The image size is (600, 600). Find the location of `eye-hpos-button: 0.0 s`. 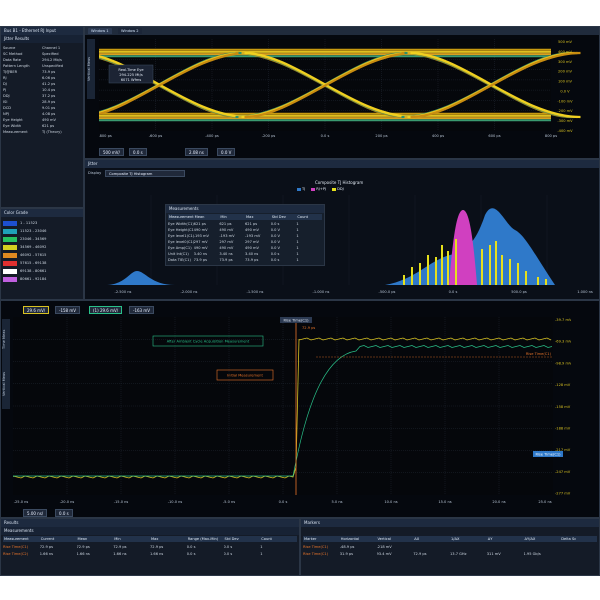

eye-hpos-button: 0.0 s is located at coordinates (138, 152).